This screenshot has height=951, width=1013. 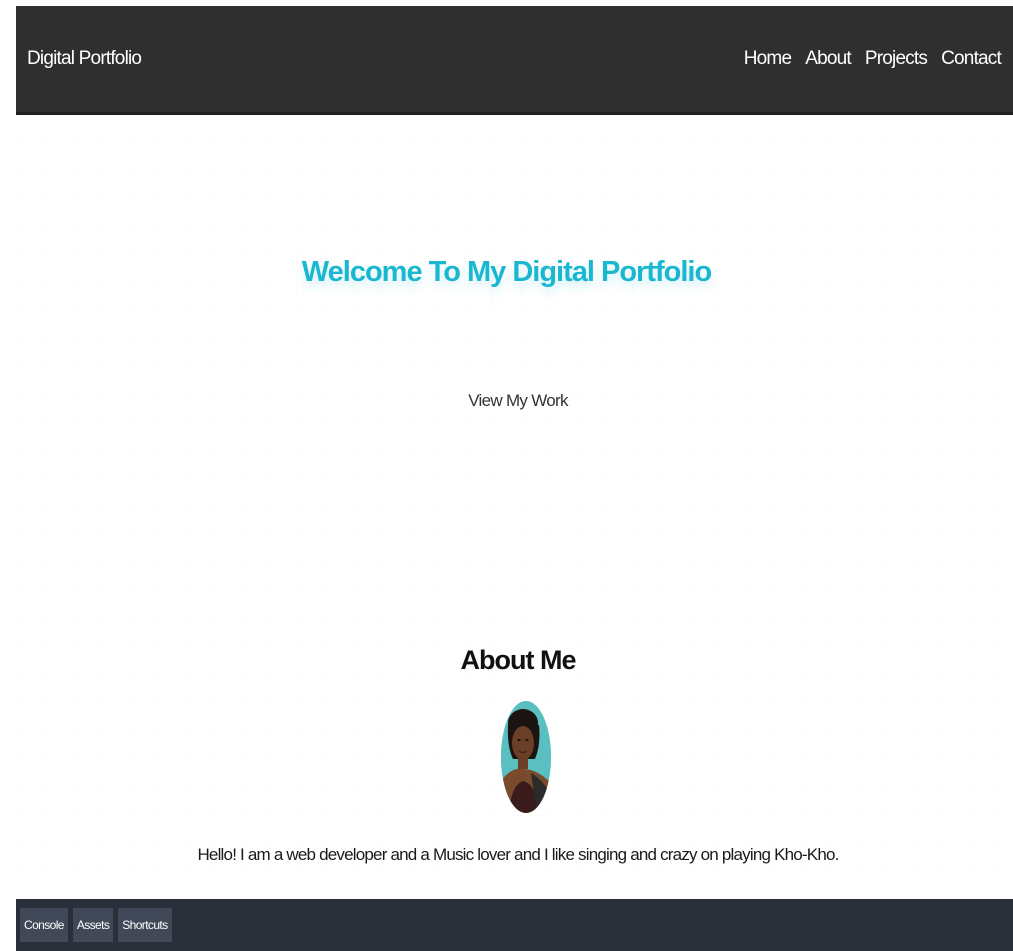 What do you see at coordinates (506, 272) in the screenshot?
I see `hero-title: Welcome To My Digital Portfolio` at bounding box center [506, 272].